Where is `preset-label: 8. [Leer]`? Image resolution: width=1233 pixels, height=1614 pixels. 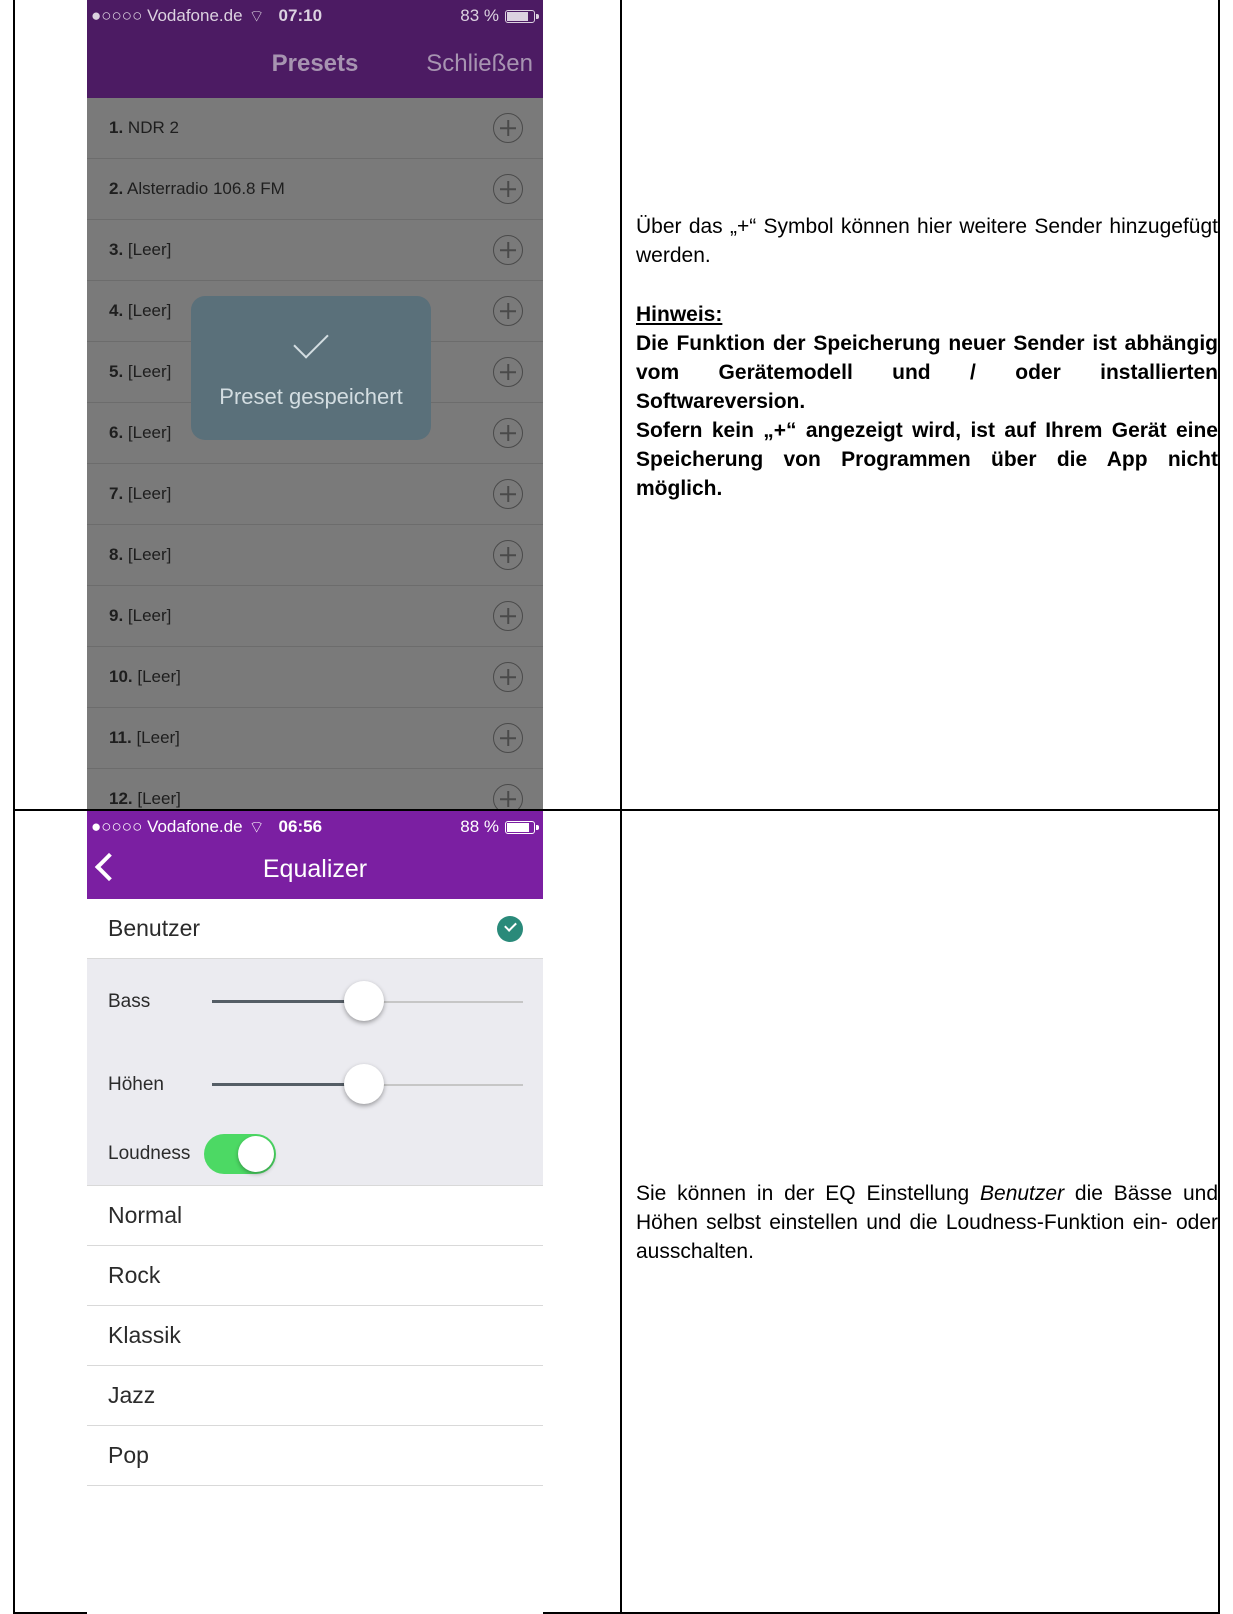 preset-label: 8. [Leer] is located at coordinates (140, 555).